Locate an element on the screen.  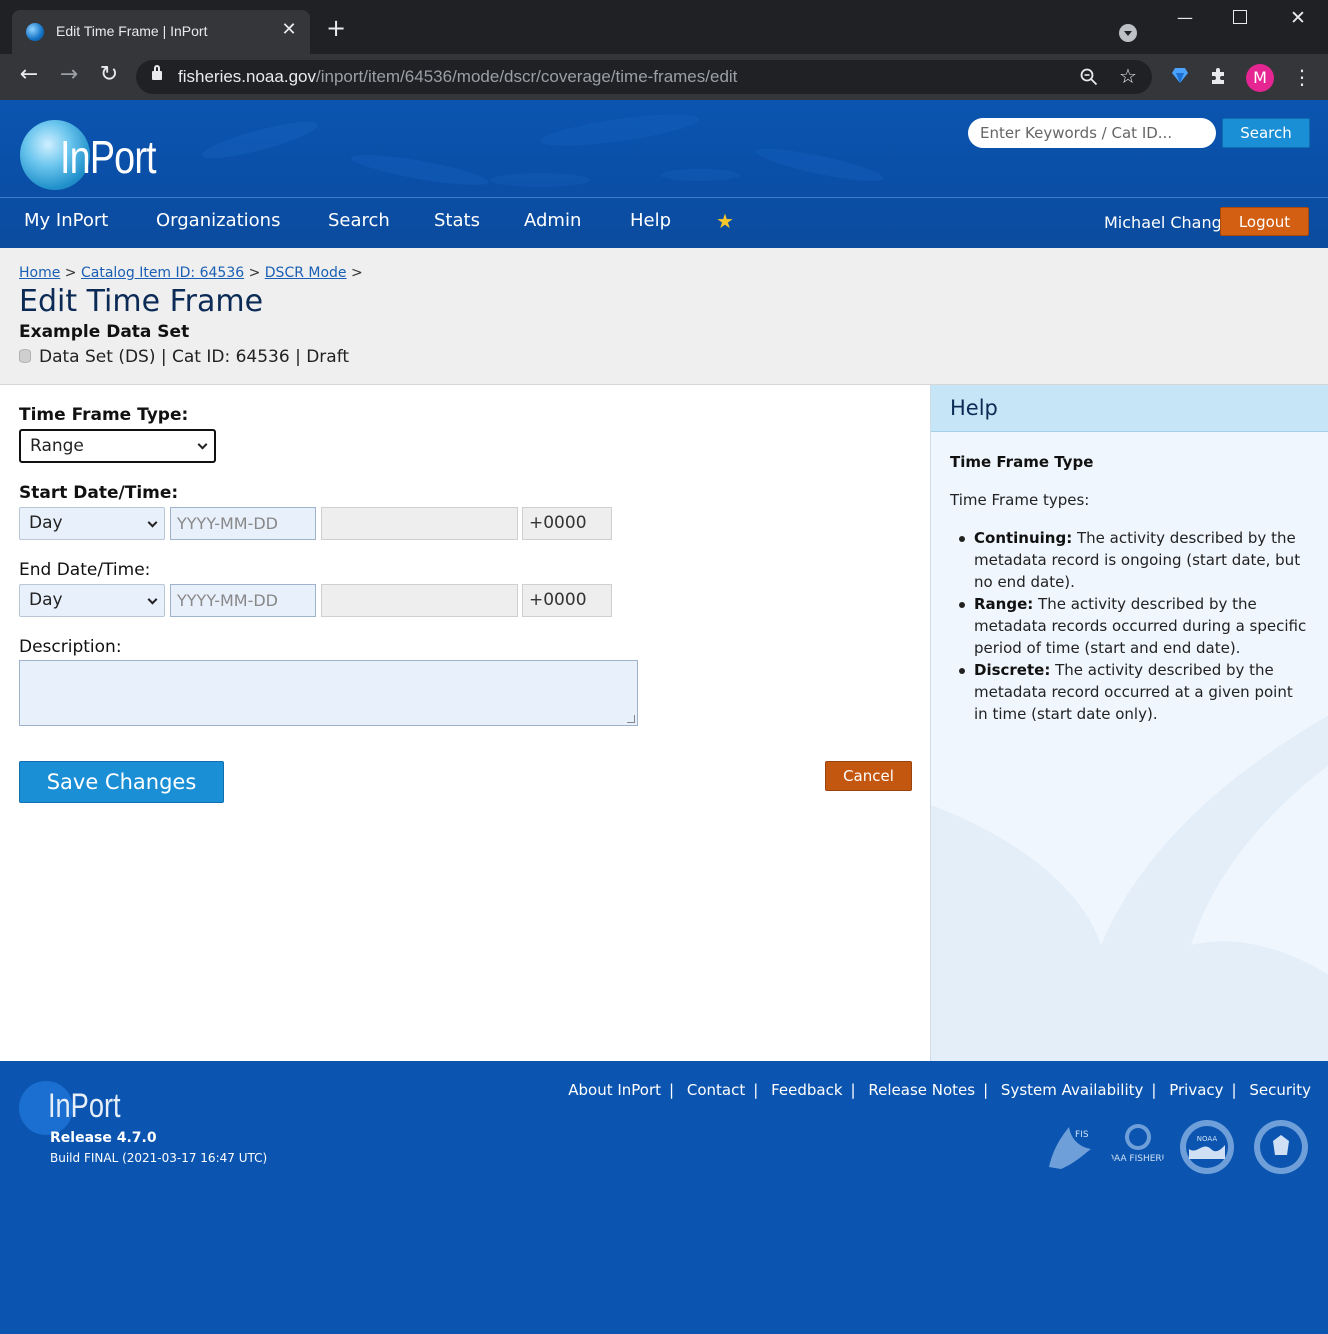
help-title: Help is located at coordinates (974, 408).